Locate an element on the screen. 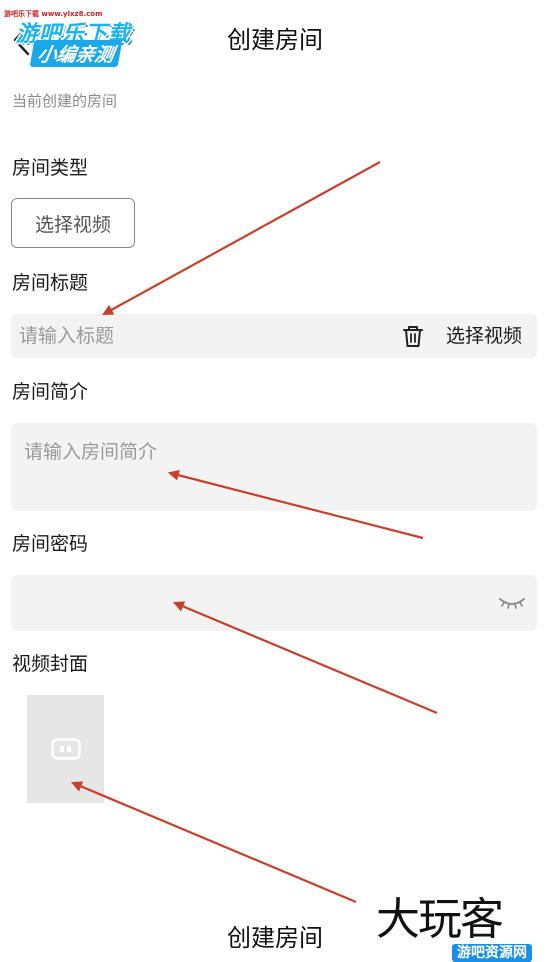  watermark-bottom-small: 游吧资源网 is located at coordinates (492, 953).